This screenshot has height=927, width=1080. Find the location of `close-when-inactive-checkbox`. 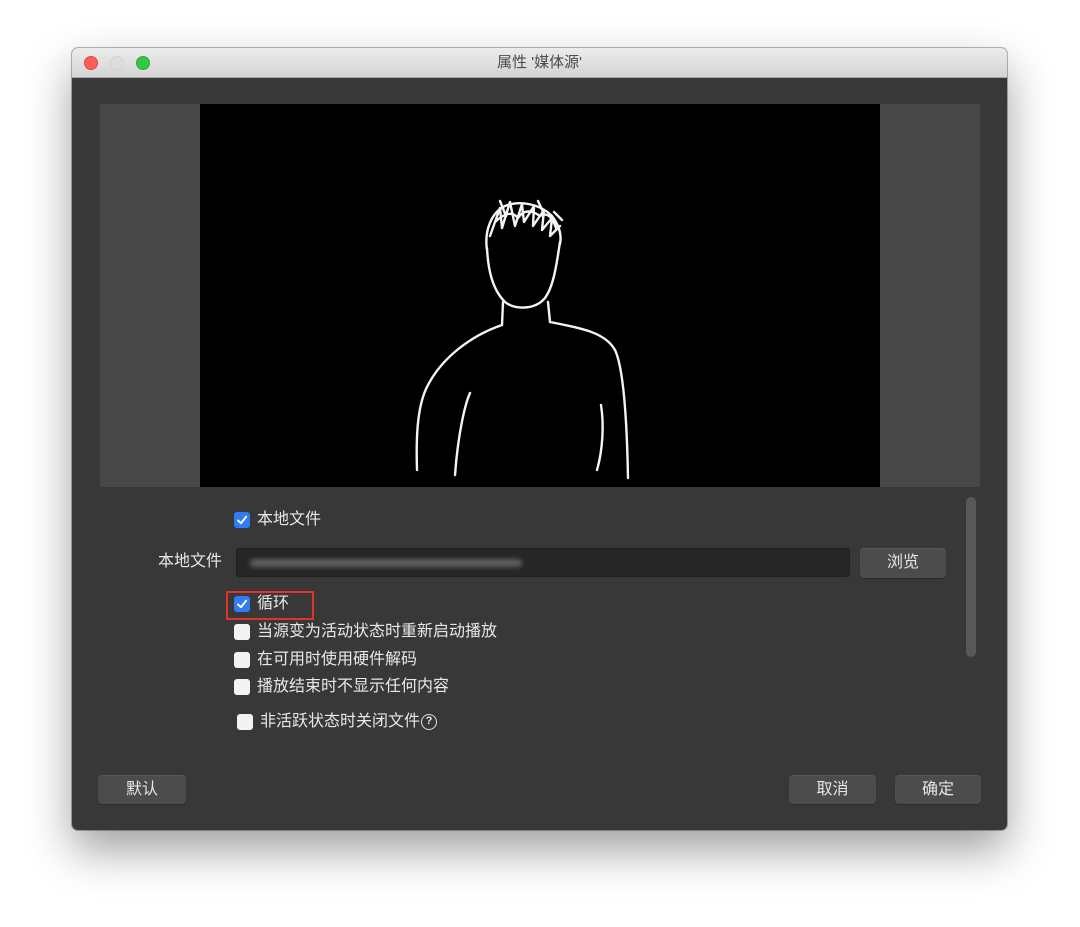

close-when-inactive-checkbox is located at coordinates (245, 722).